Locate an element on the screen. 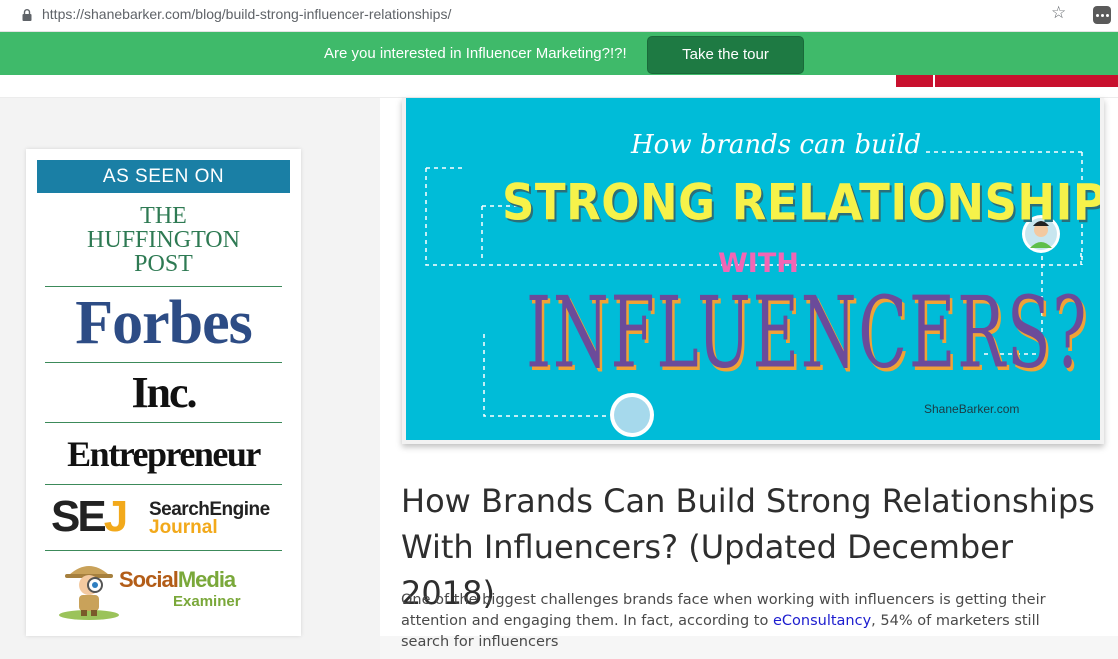  hero-line2: INFLUENCERS? is located at coordinates (807, 332).